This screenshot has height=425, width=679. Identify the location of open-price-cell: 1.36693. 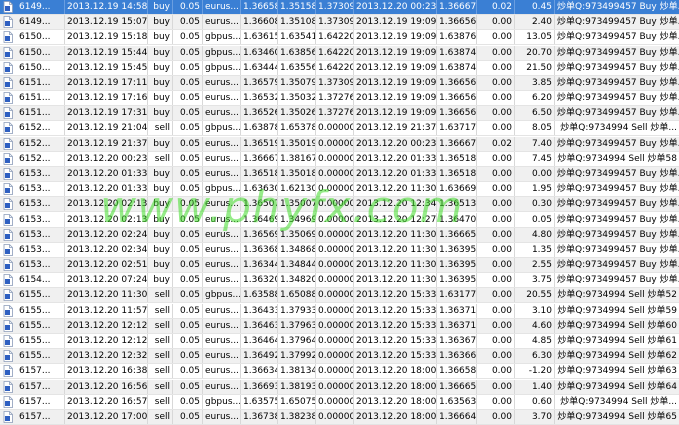
(260, 386).